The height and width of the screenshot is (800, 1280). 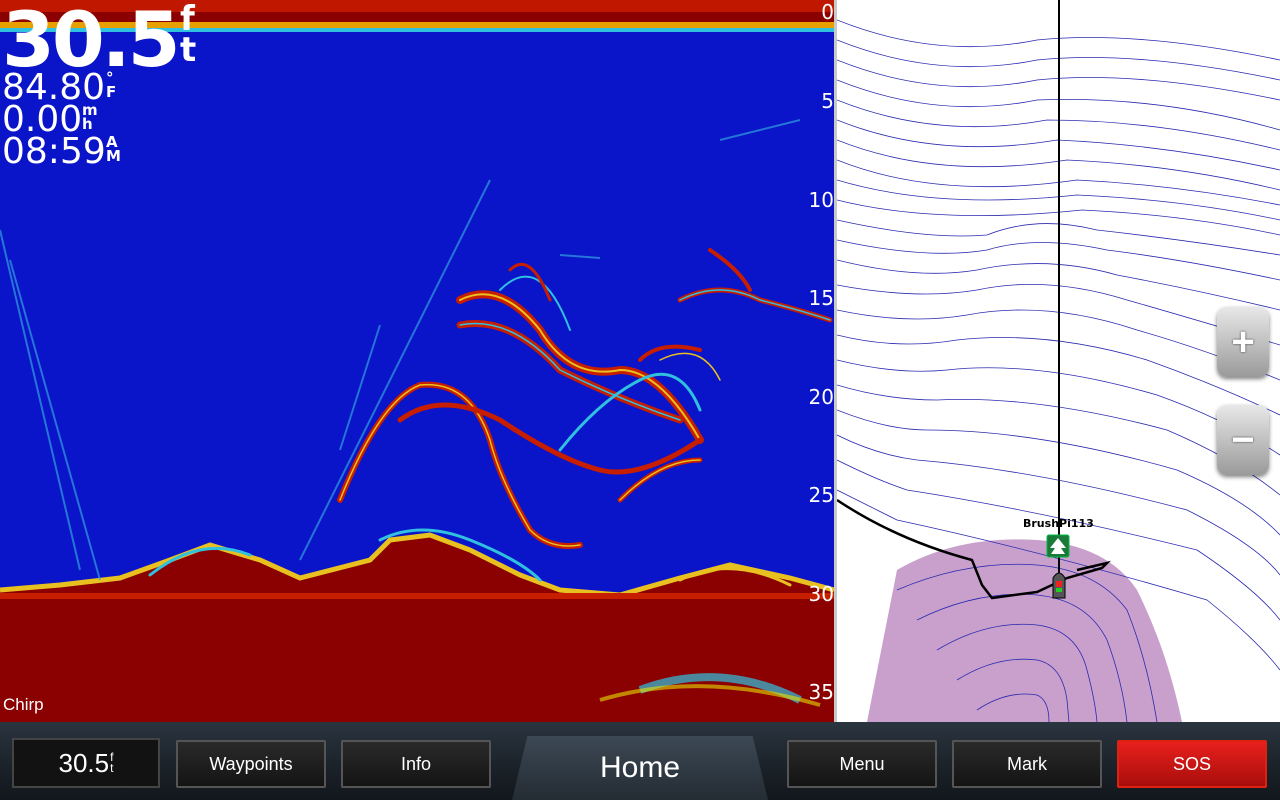 What do you see at coordinates (817, 361) in the screenshot?
I see `depth-scale: 0 5 10 15 20 25 30 35` at bounding box center [817, 361].